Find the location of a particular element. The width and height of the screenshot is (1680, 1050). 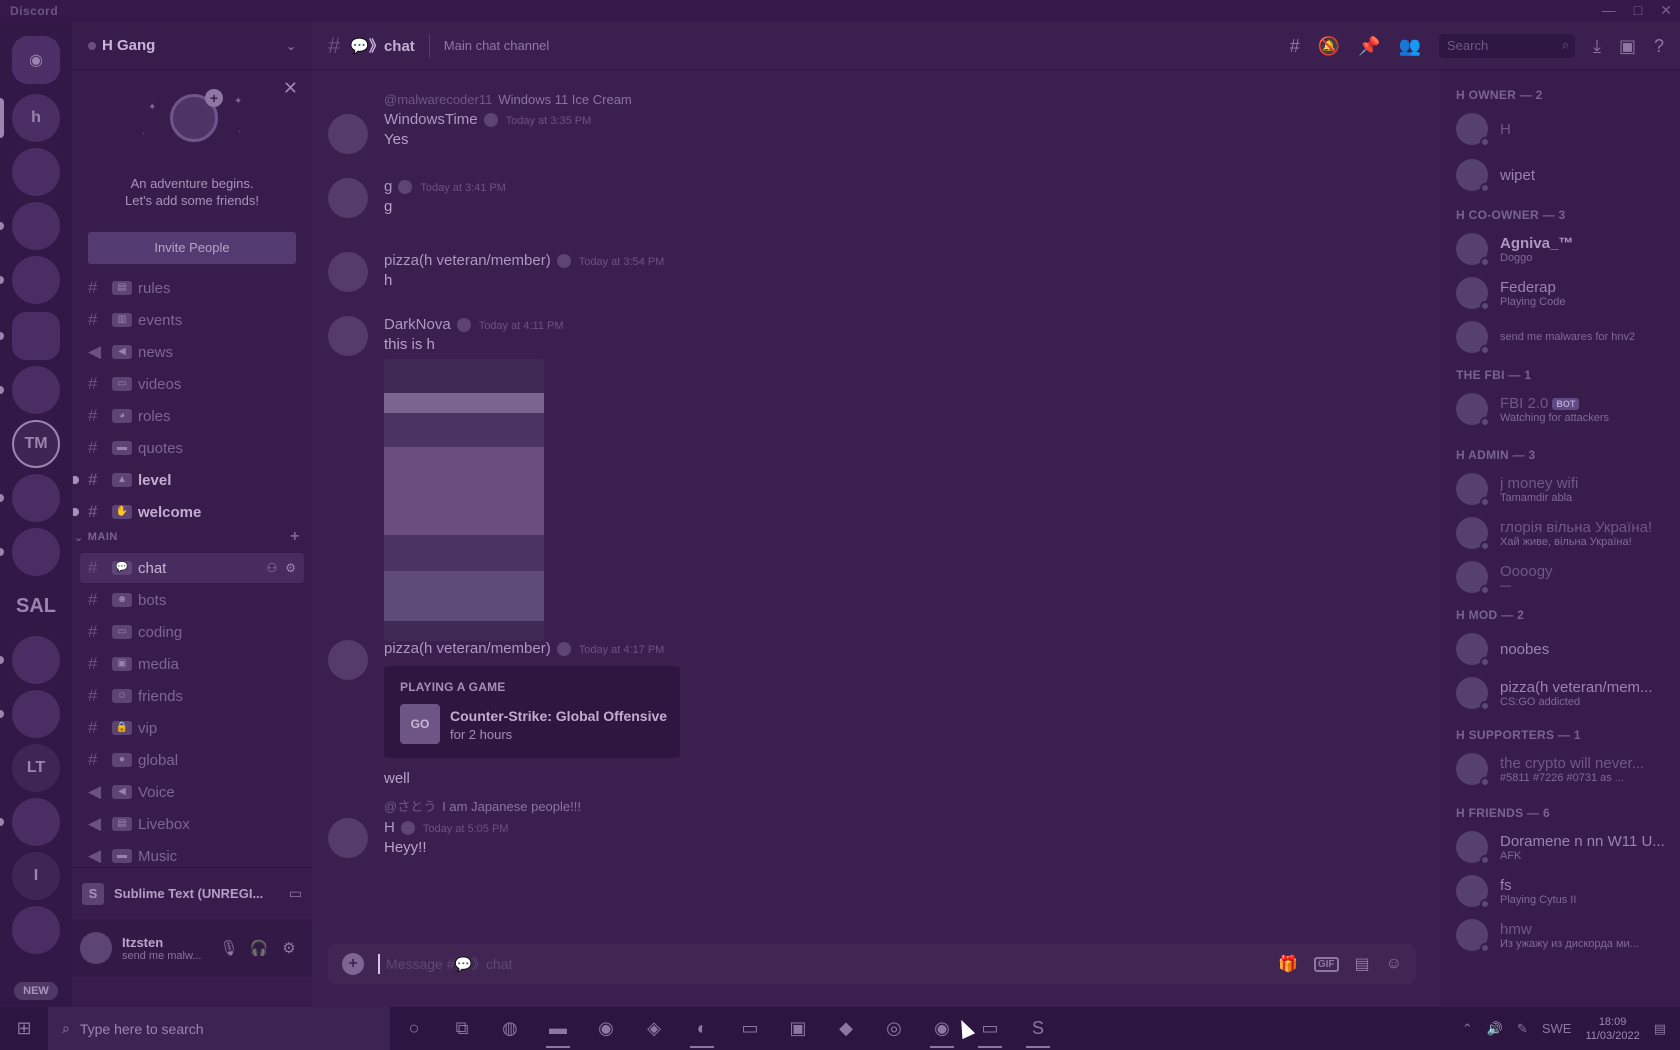

blender-icon: ◎ is located at coordinates (894, 1028).